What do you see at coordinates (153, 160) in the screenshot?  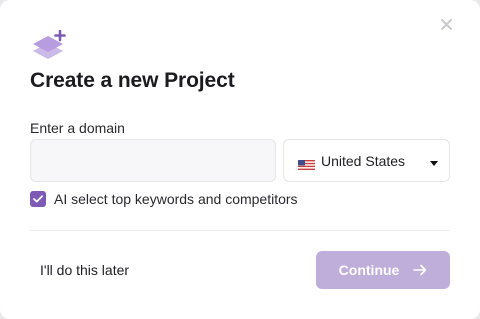 I see `domain-input` at bounding box center [153, 160].